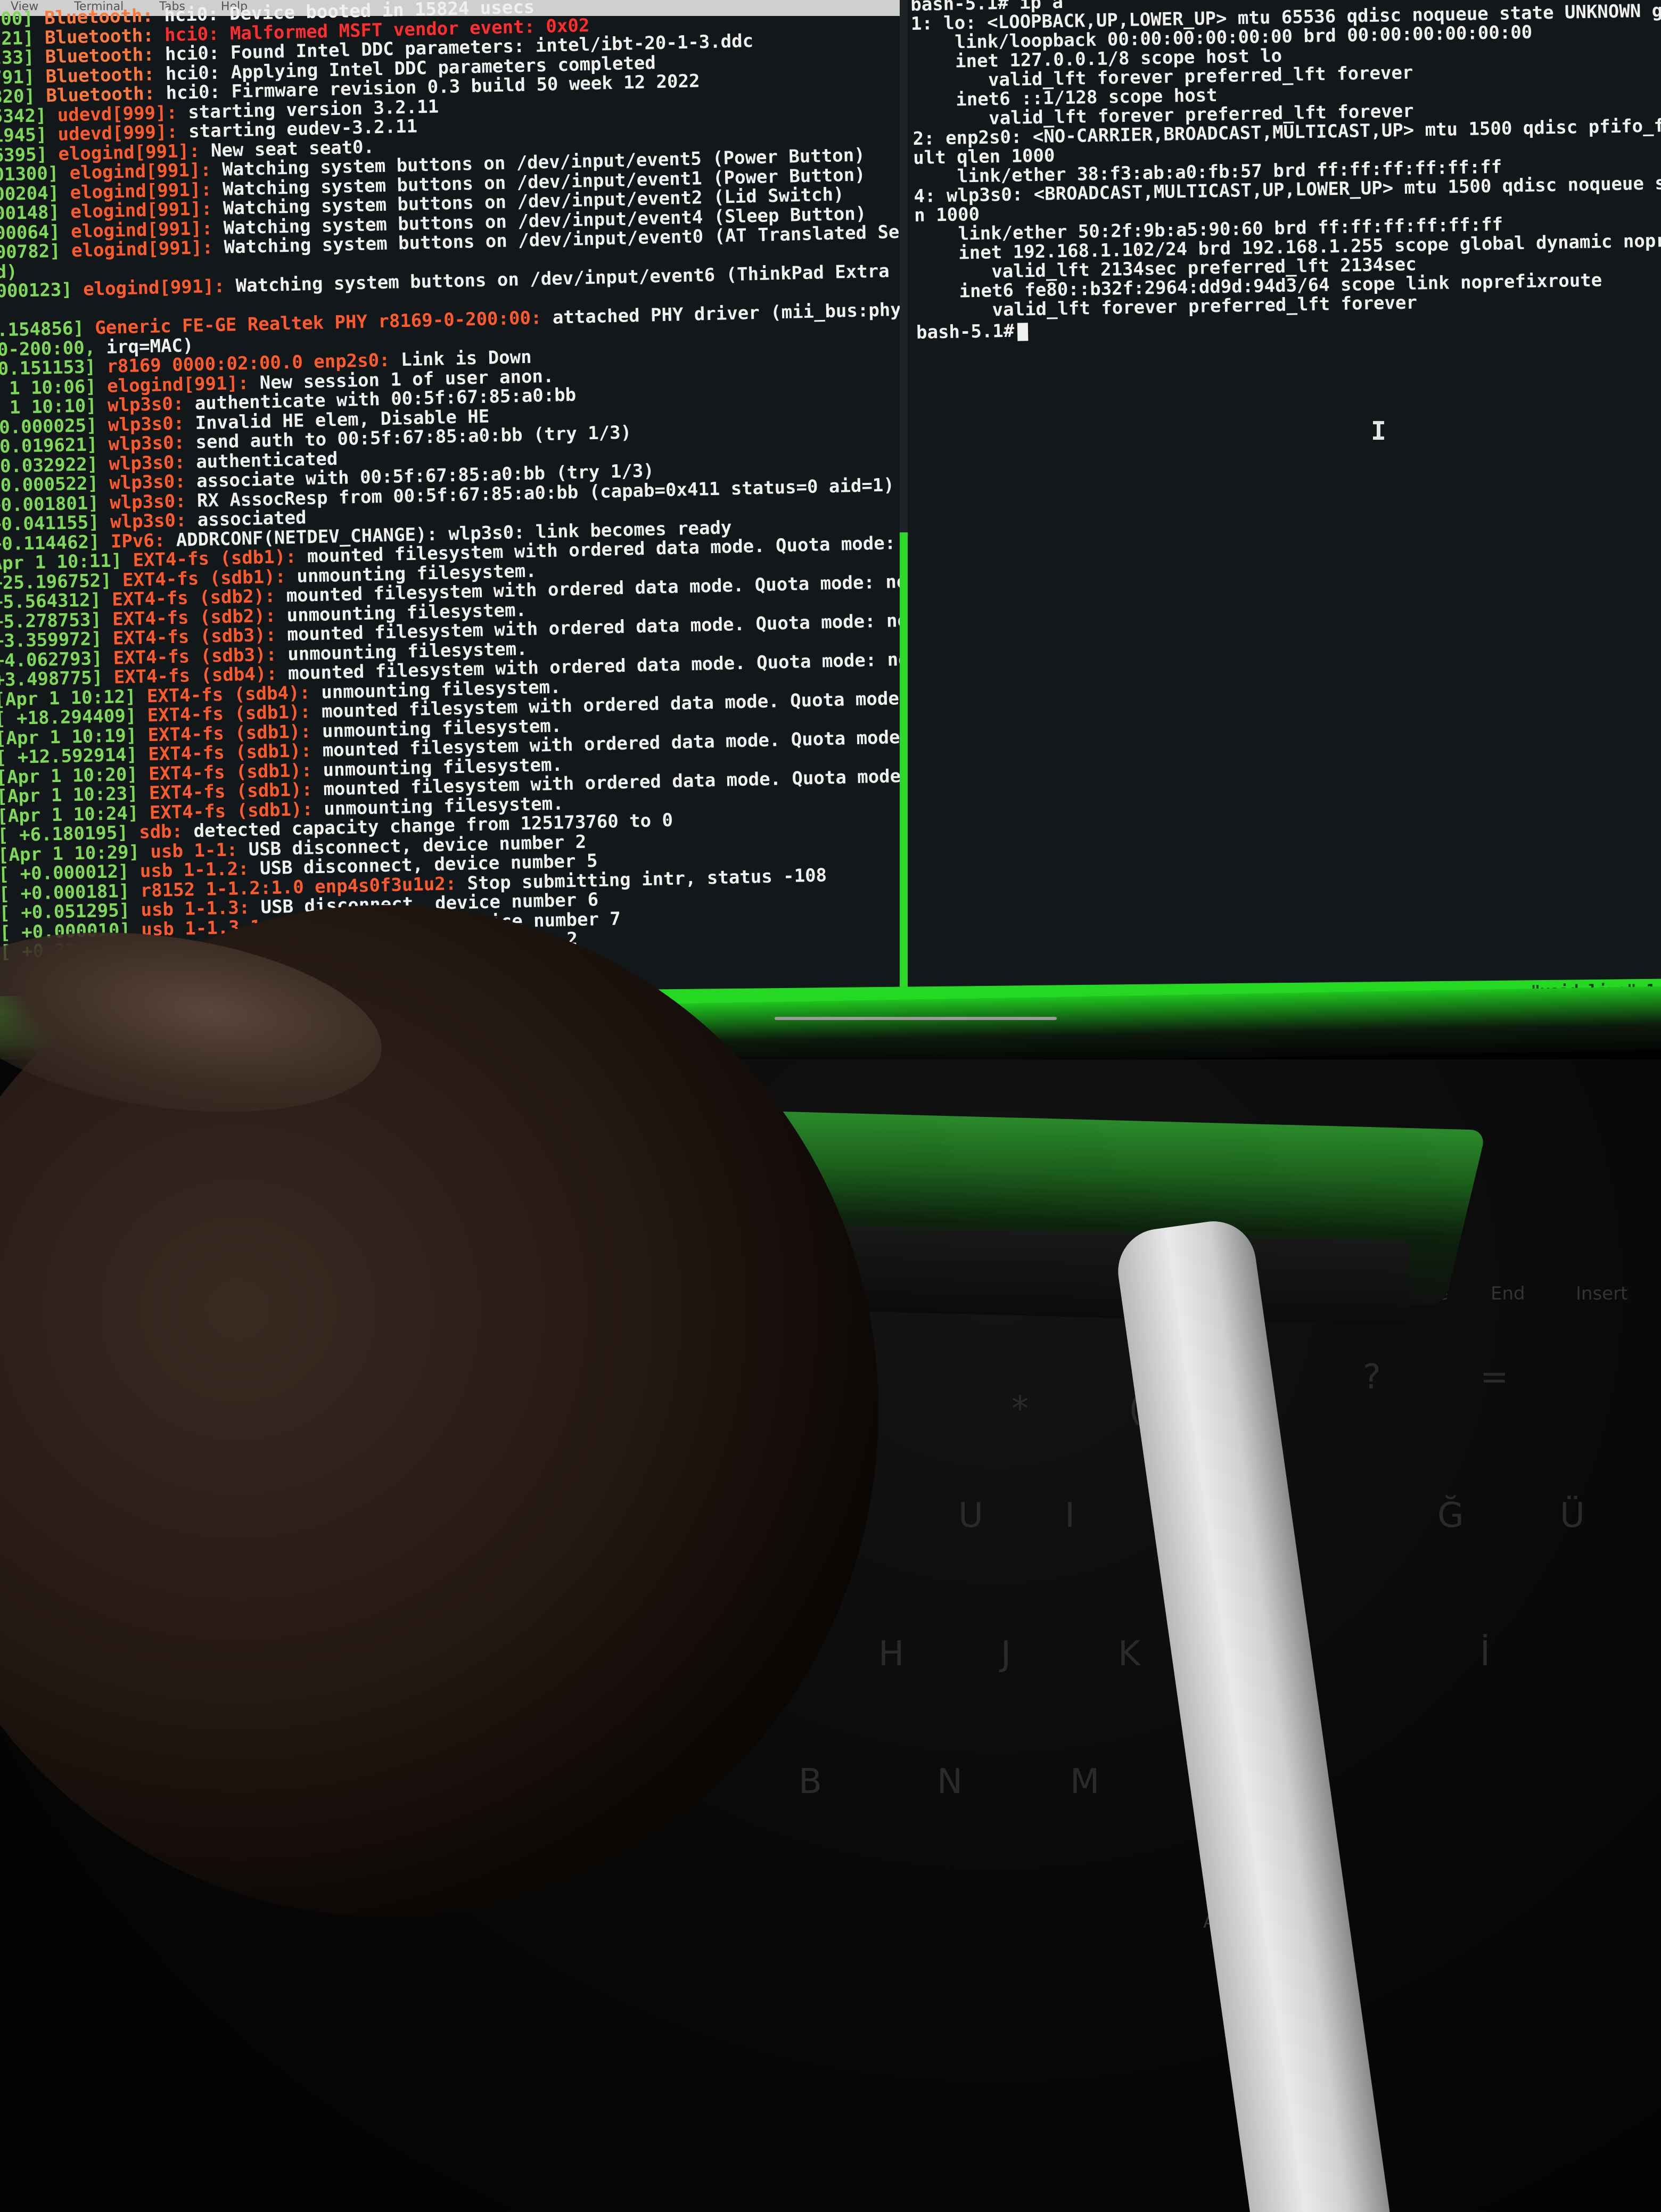  What do you see at coordinates (1023, 332) in the screenshot?
I see `terminal-cursor` at bounding box center [1023, 332].